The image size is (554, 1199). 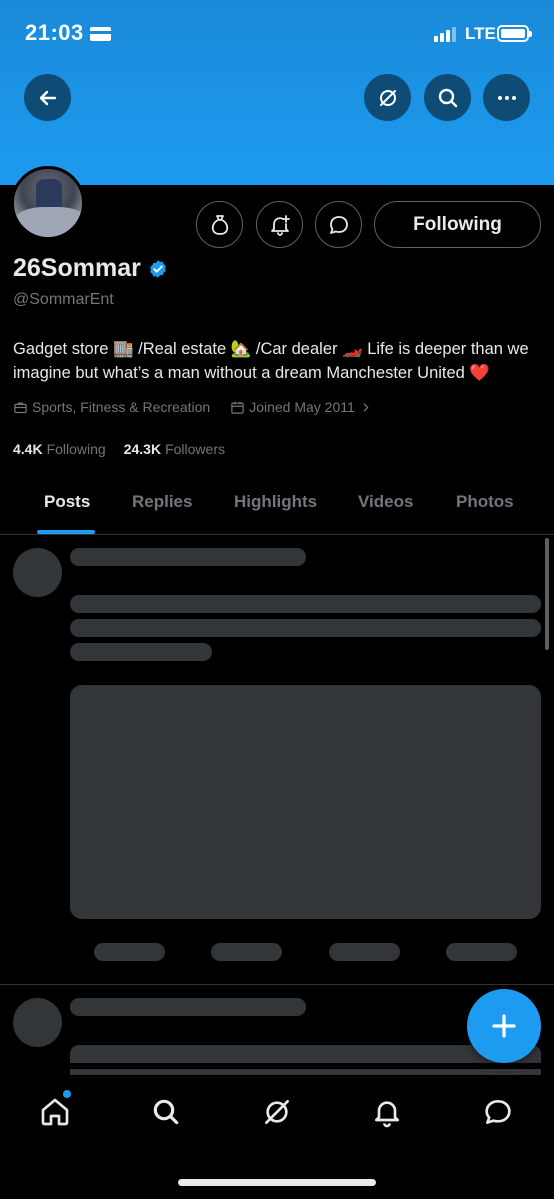 I want to click on username-handle: @SommarEnt, so click(x=63, y=299).